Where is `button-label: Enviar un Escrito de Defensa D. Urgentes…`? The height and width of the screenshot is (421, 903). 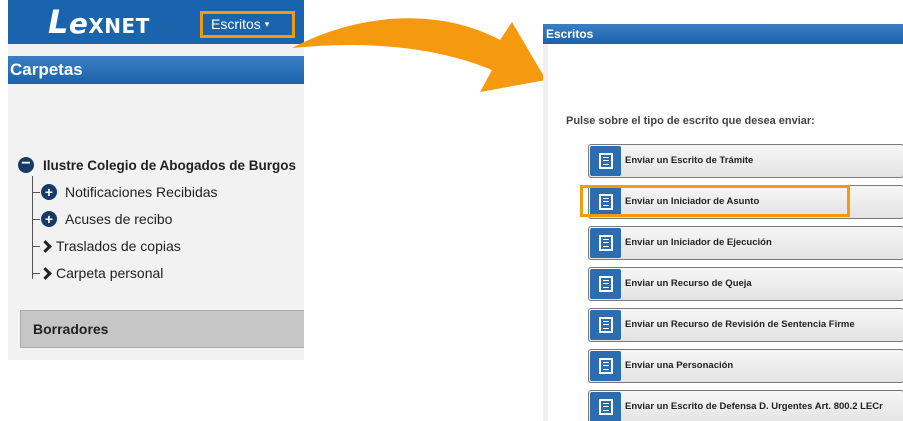
button-label: Enviar un Escrito de Defensa D. Urgentes… is located at coordinates (754, 406).